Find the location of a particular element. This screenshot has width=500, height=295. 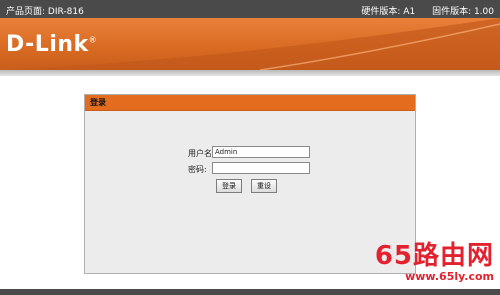

password-label: 密码: is located at coordinates (197, 169).